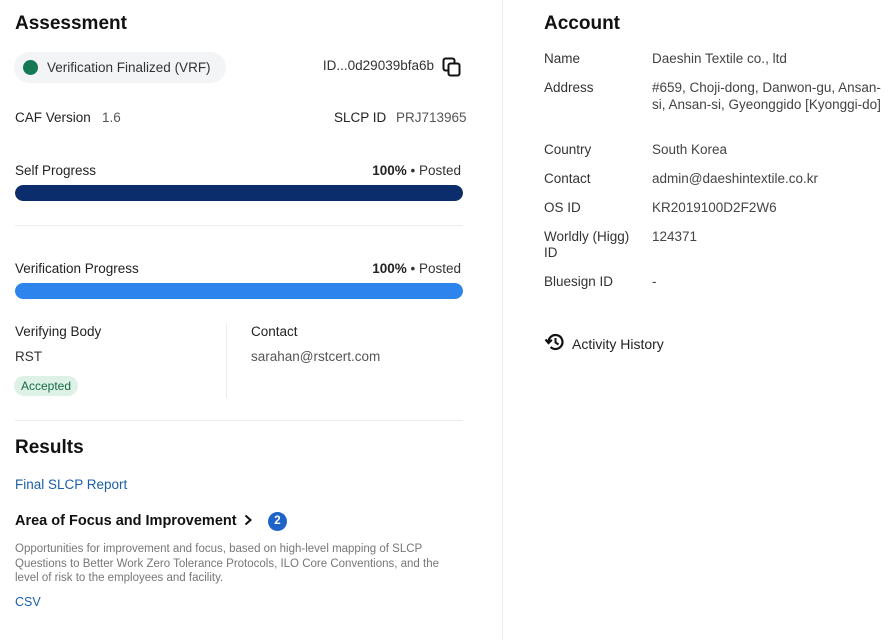  What do you see at coordinates (618, 343) in the screenshot?
I see `activity-history-label: Activity History` at bounding box center [618, 343].